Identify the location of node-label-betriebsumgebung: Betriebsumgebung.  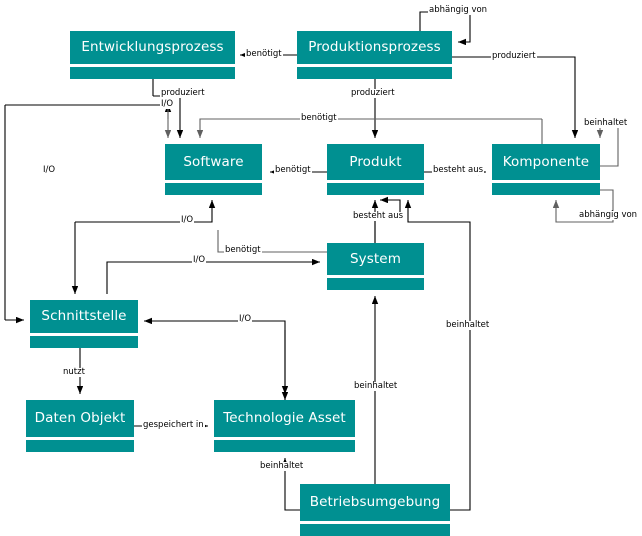
(375, 502).